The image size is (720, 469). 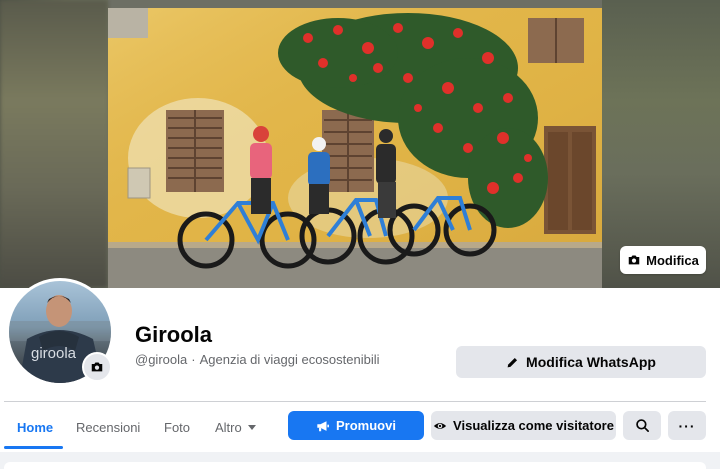 I want to click on search-icon, so click(x=642, y=425).